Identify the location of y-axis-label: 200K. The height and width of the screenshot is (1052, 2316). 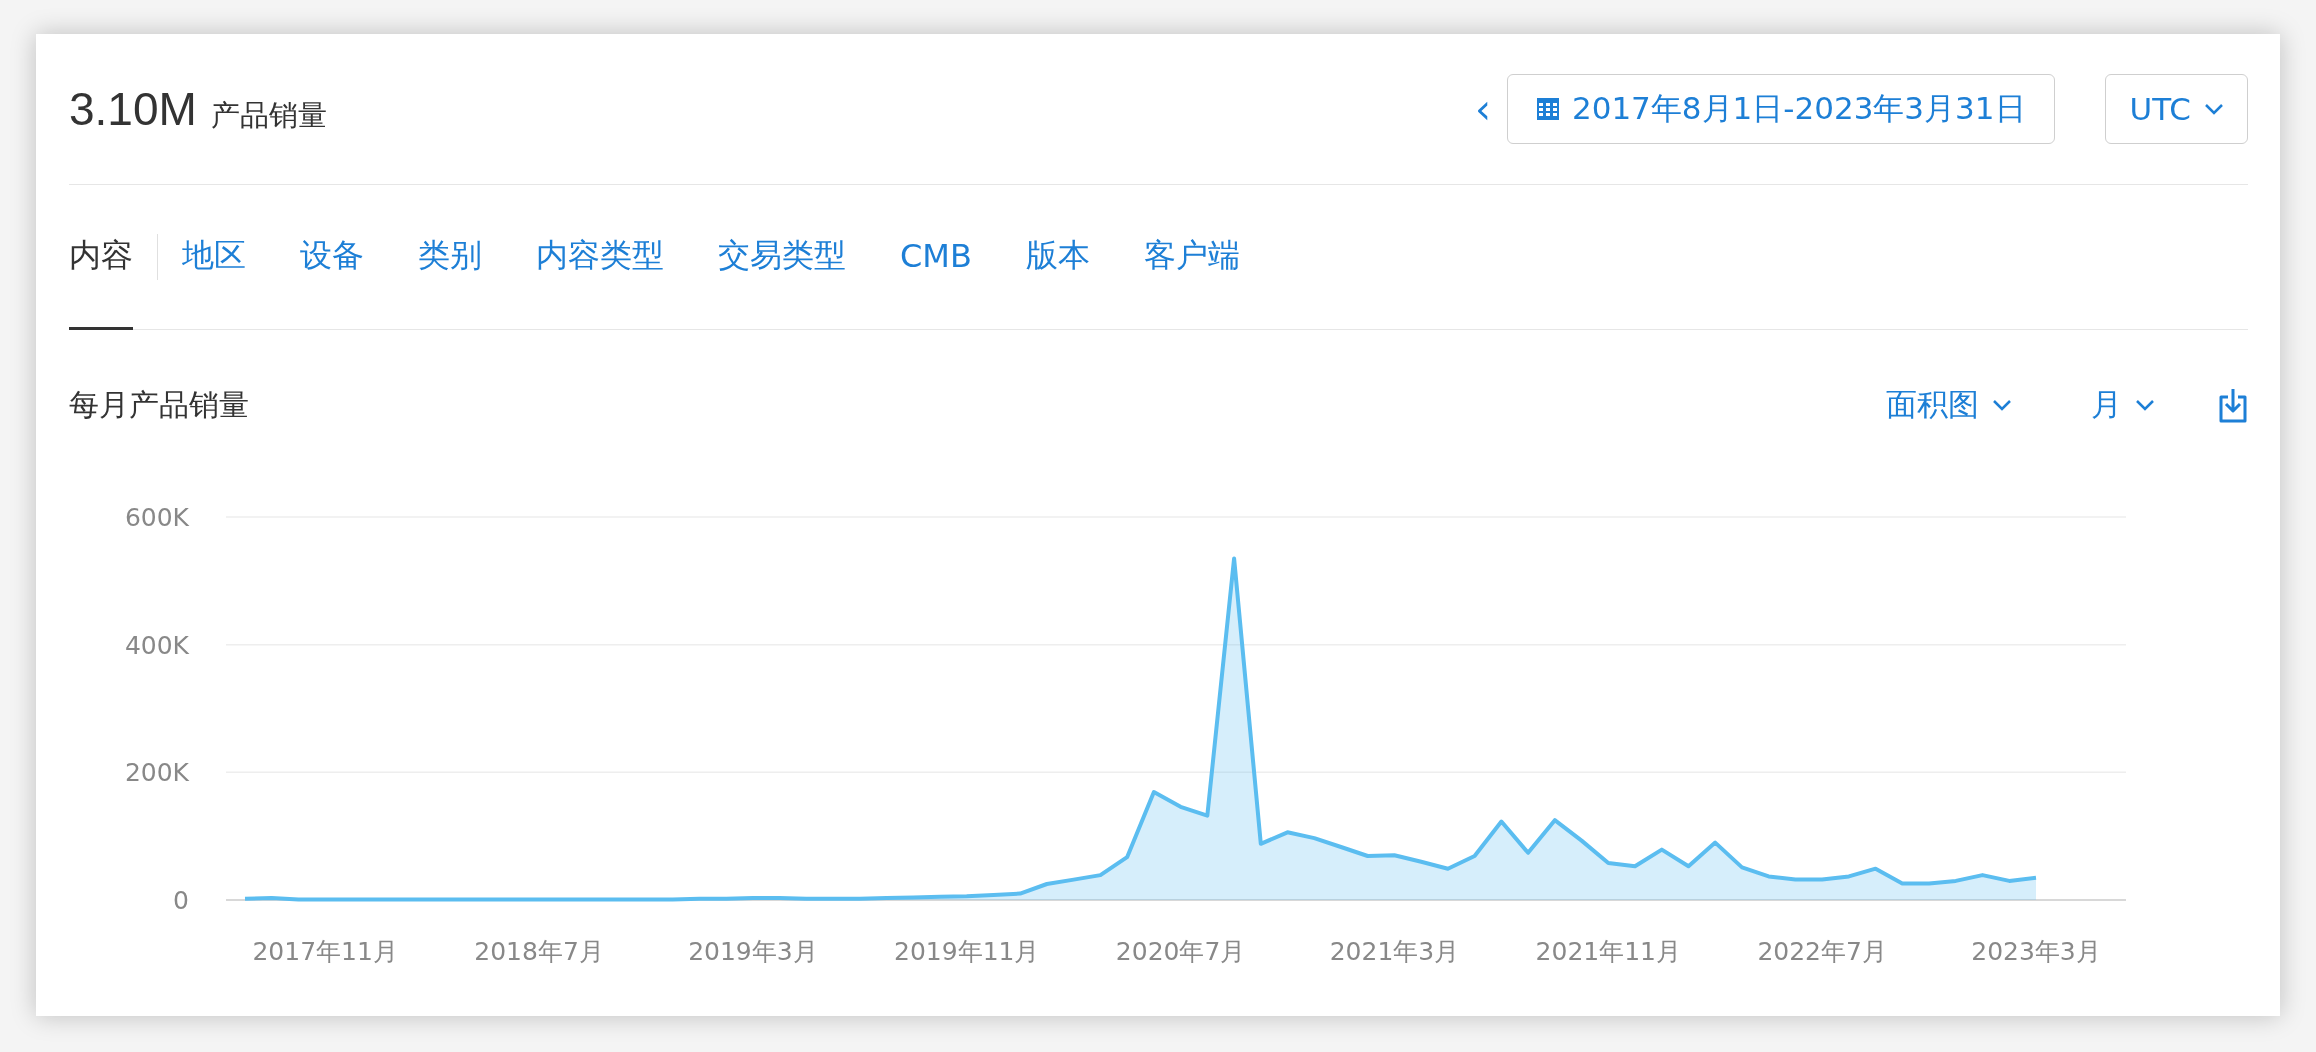
(156, 773).